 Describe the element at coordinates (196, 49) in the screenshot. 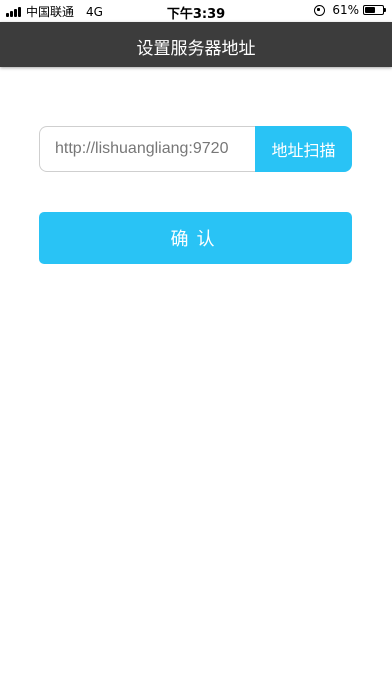

I see `page-title: 设置服务器地址` at that location.